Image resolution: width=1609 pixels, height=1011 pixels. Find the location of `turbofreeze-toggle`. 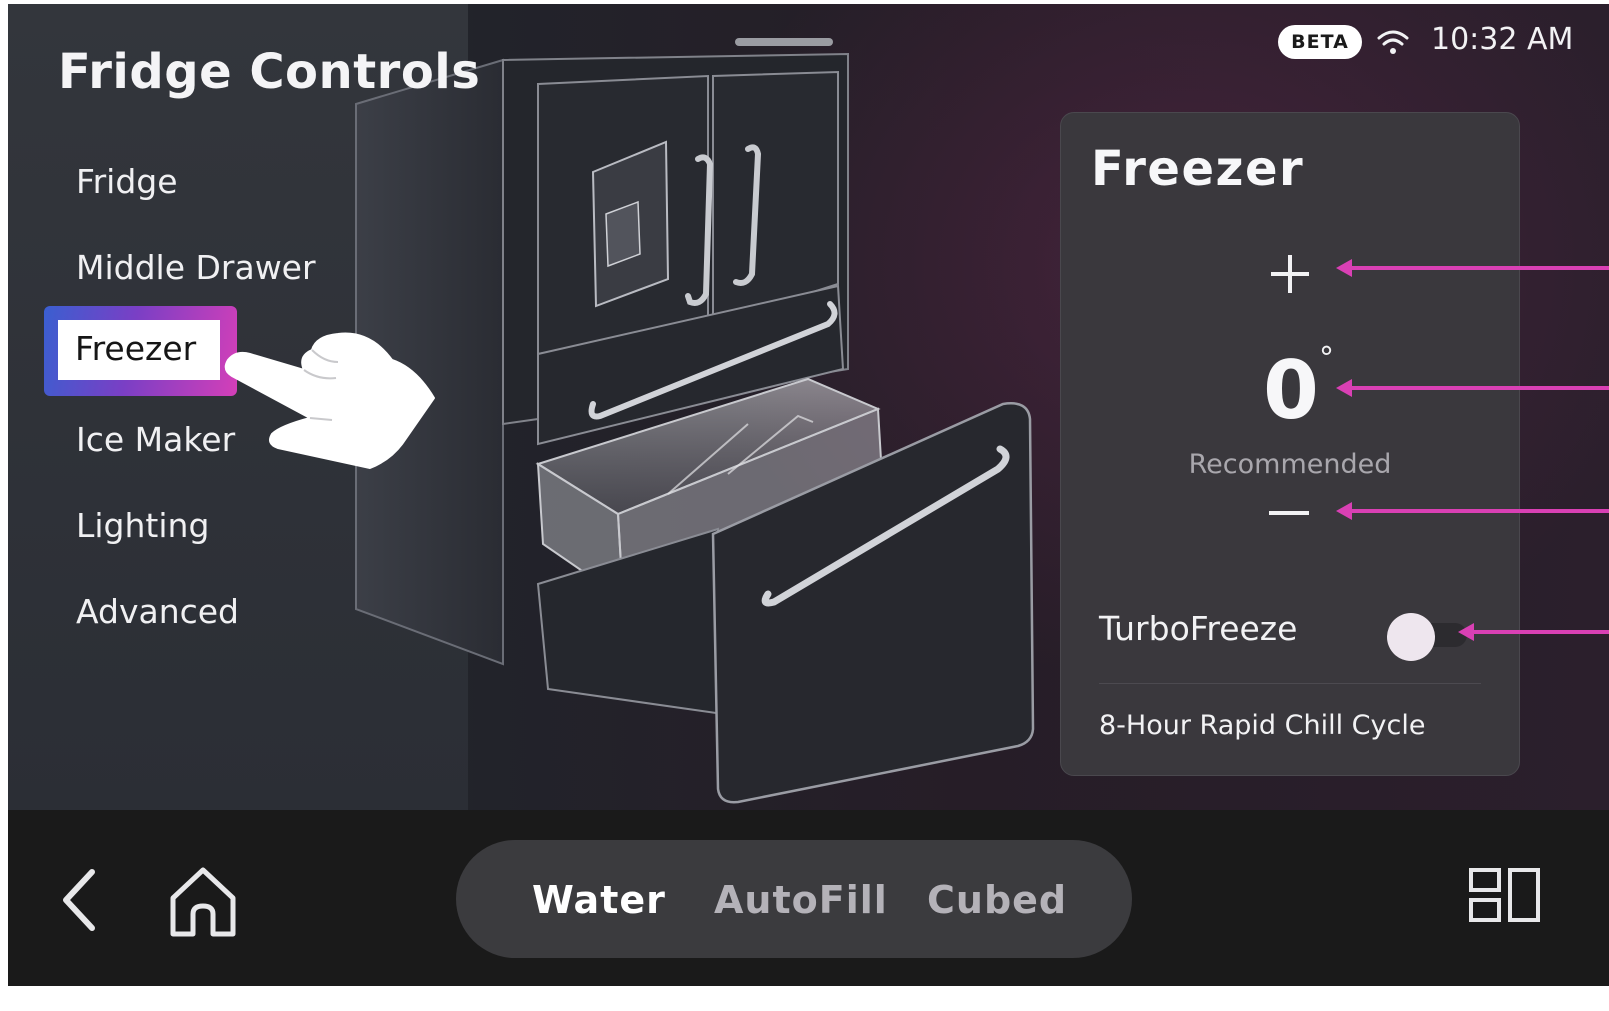

turbofreeze-toggle is located at coordinates (1427, 637).